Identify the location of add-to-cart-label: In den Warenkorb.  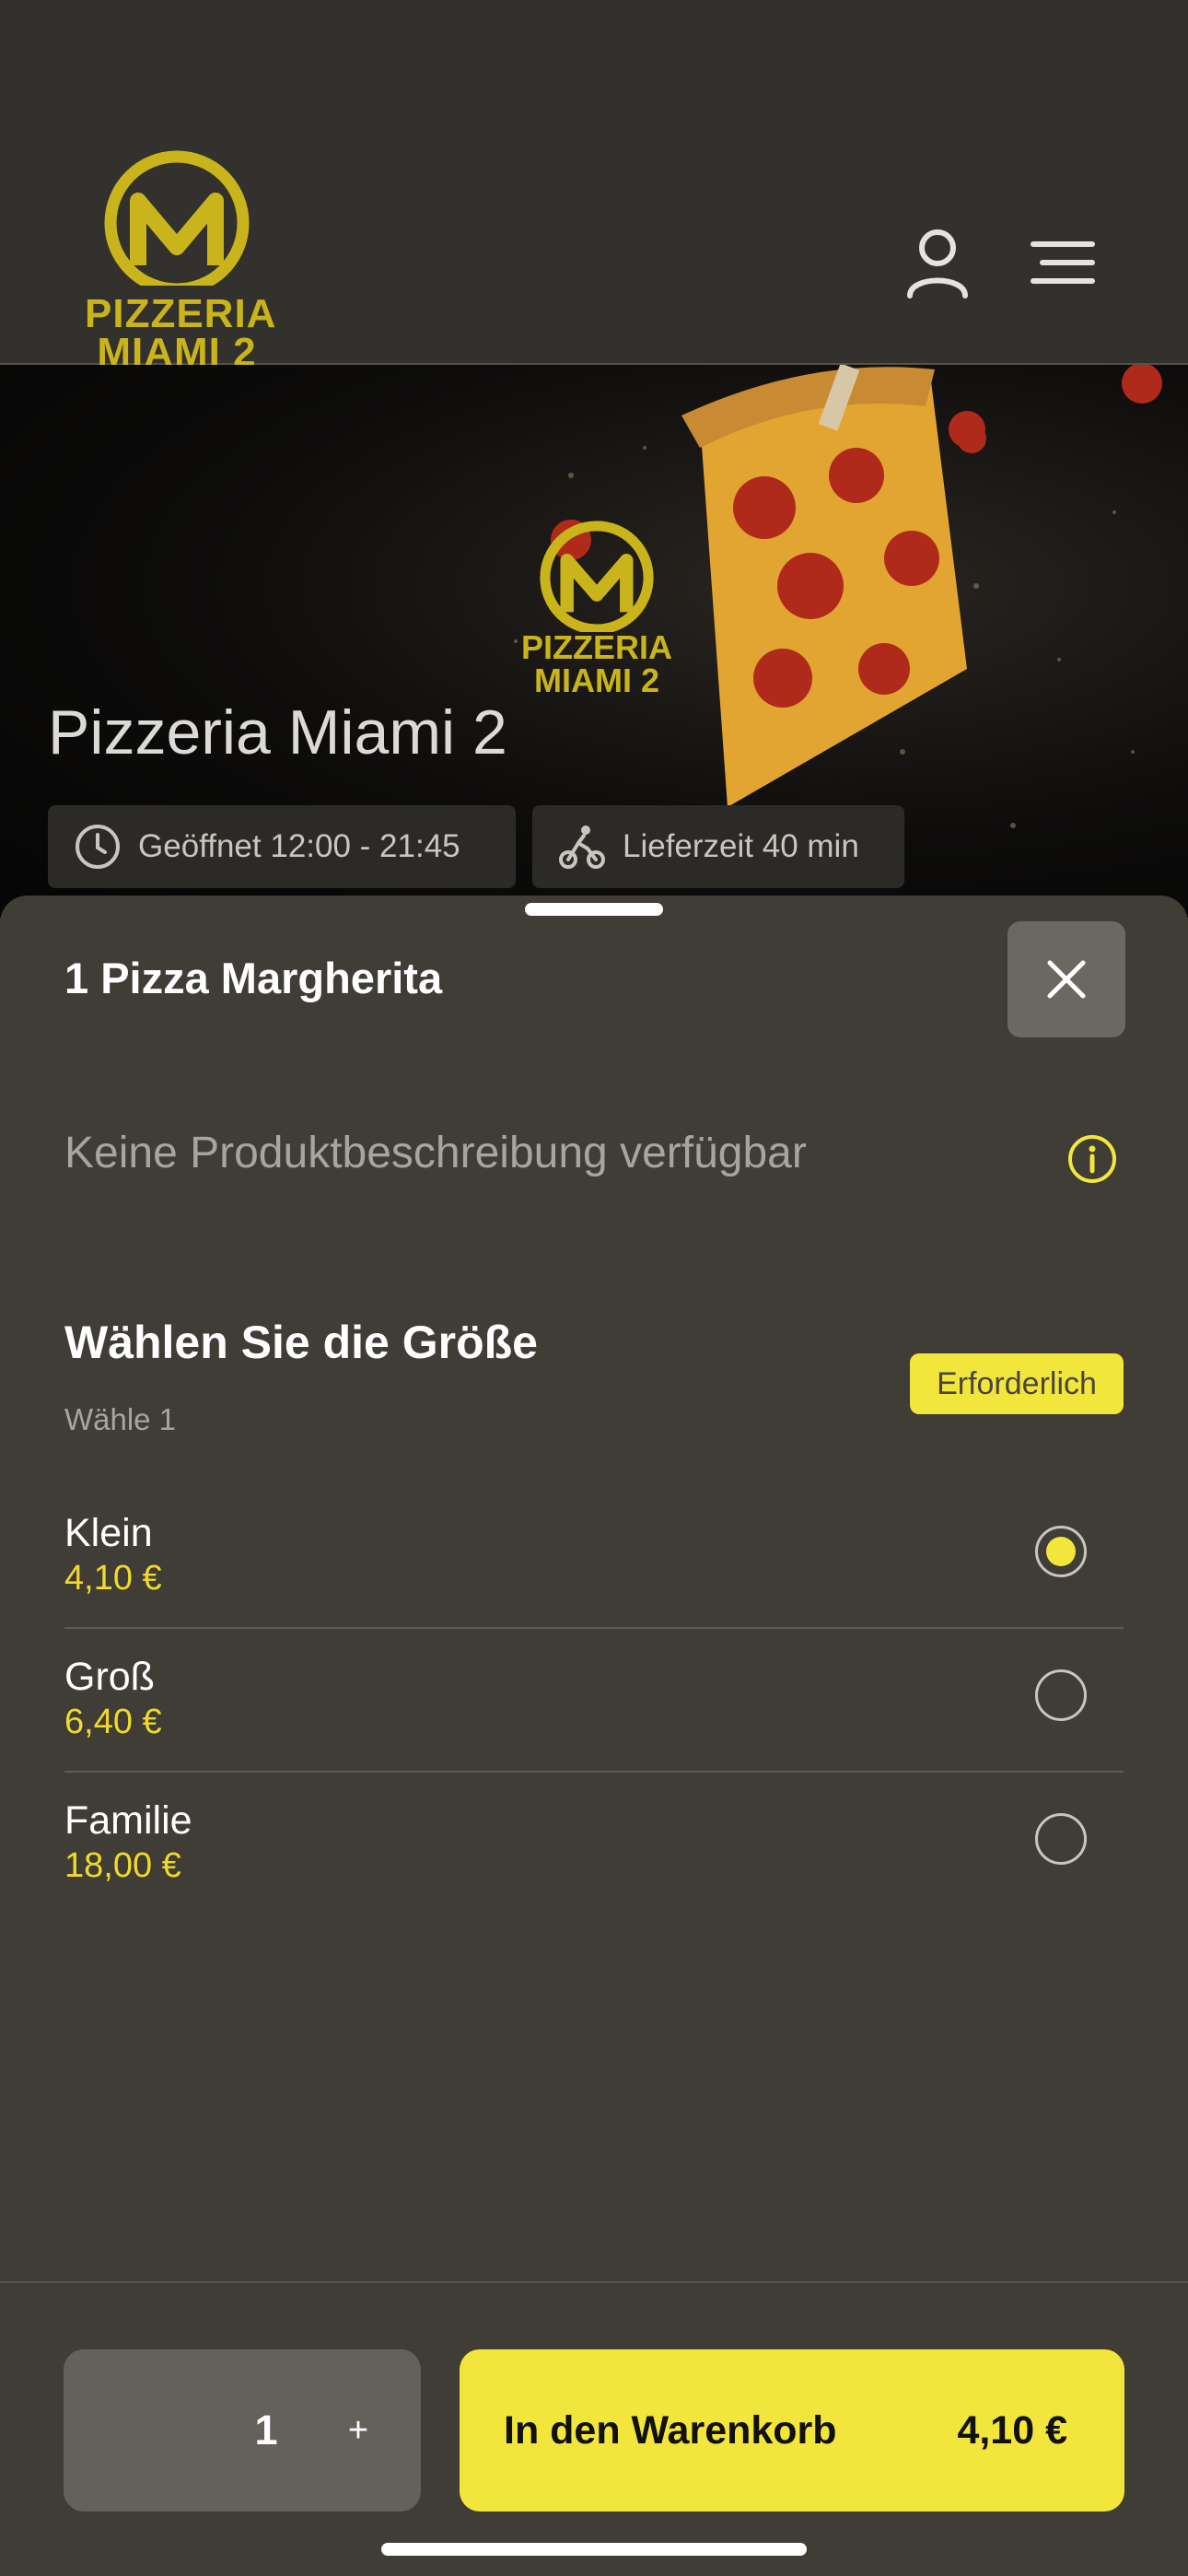
(671, 2430).